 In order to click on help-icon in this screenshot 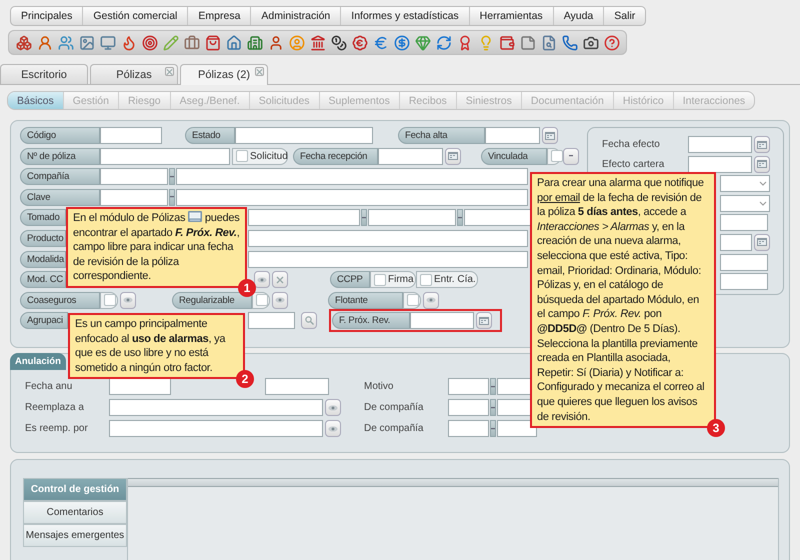, I will do `click(612, 42)`.